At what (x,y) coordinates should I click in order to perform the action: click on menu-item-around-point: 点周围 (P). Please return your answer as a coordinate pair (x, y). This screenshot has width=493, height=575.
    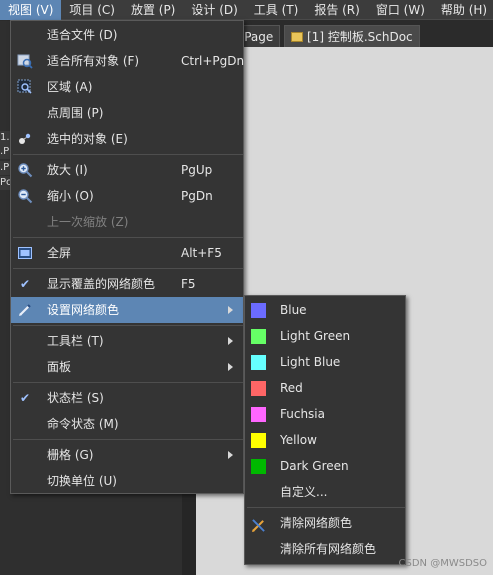
    Looking at the image, I should click on (127, 113).